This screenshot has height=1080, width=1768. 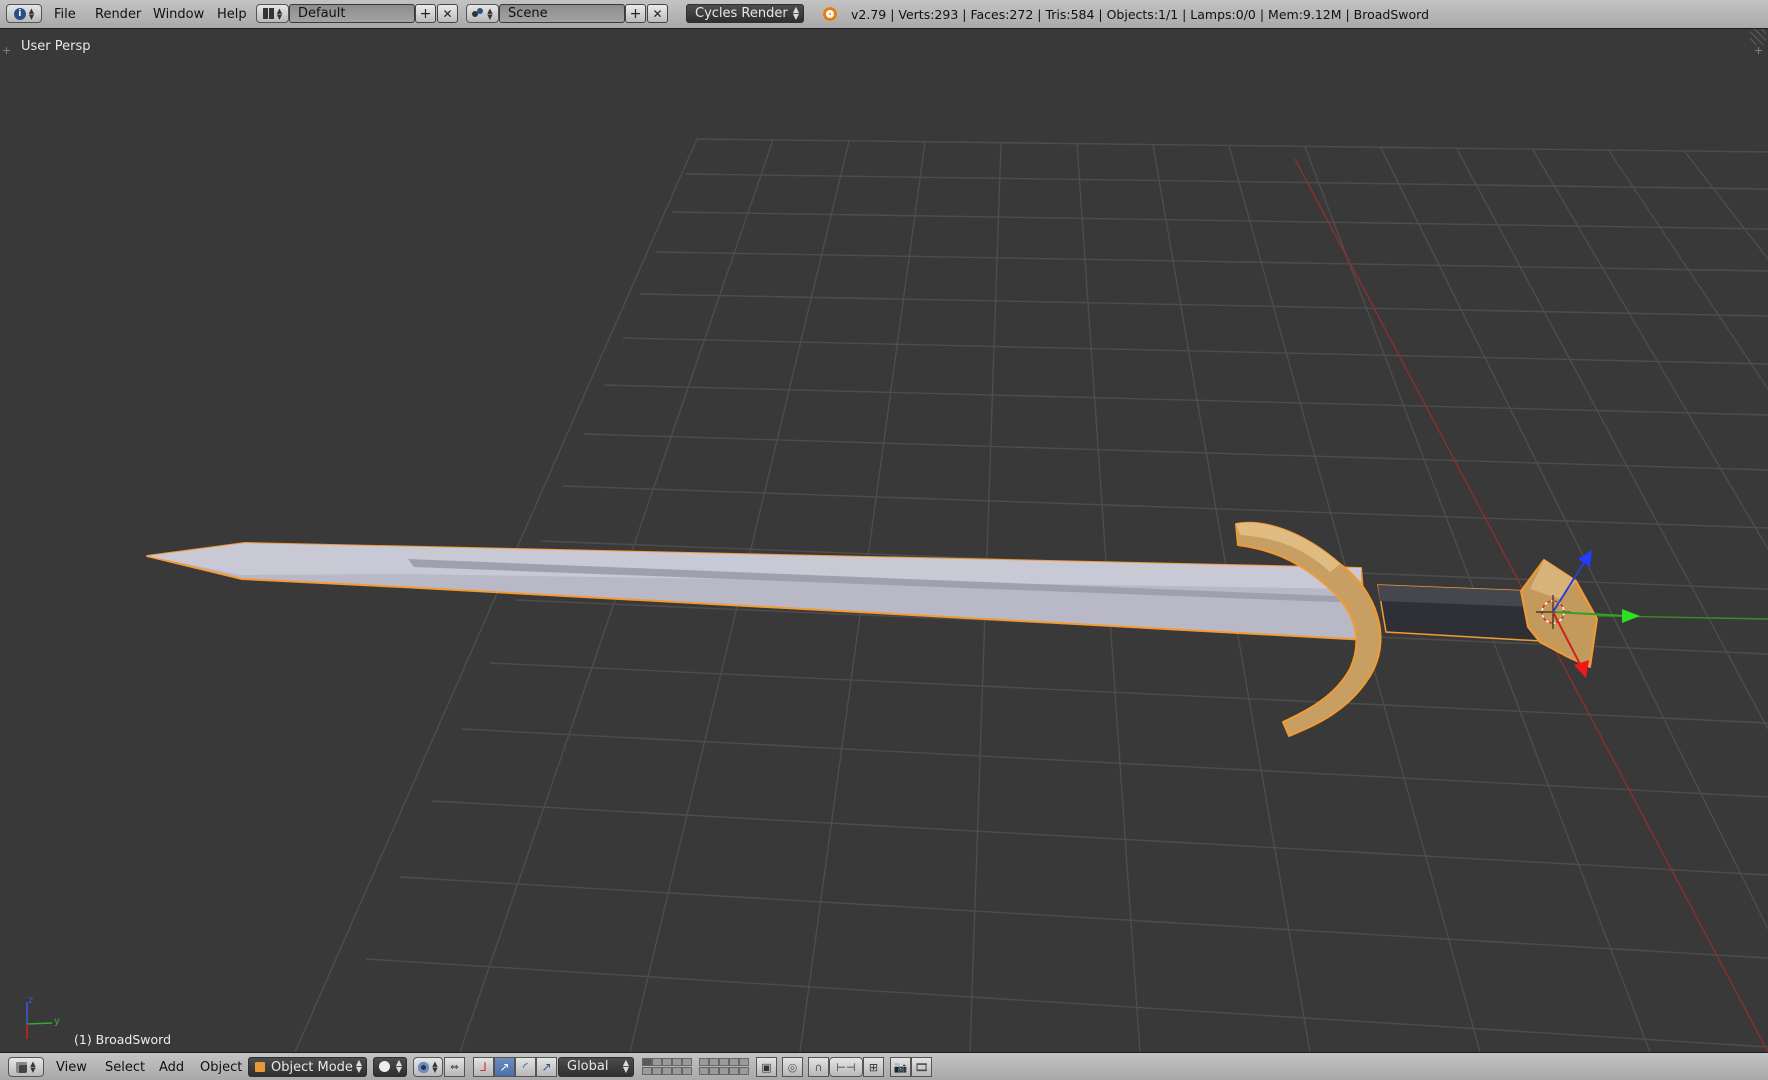 What do you see at coordinates (65, 14) in the screenshot?
I see `menu-file: File` at bounding box center [65, 14].